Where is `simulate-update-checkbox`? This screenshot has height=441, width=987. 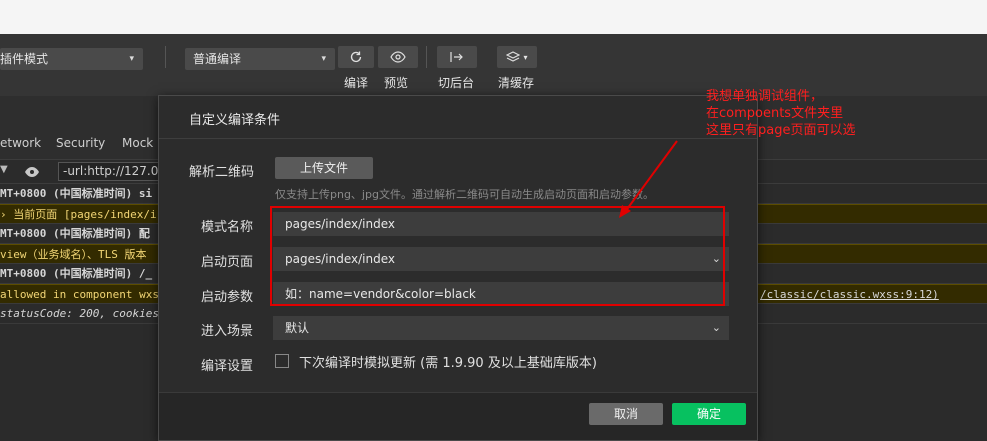
simulate-update-checkbox is located at coordinates (282, 361).